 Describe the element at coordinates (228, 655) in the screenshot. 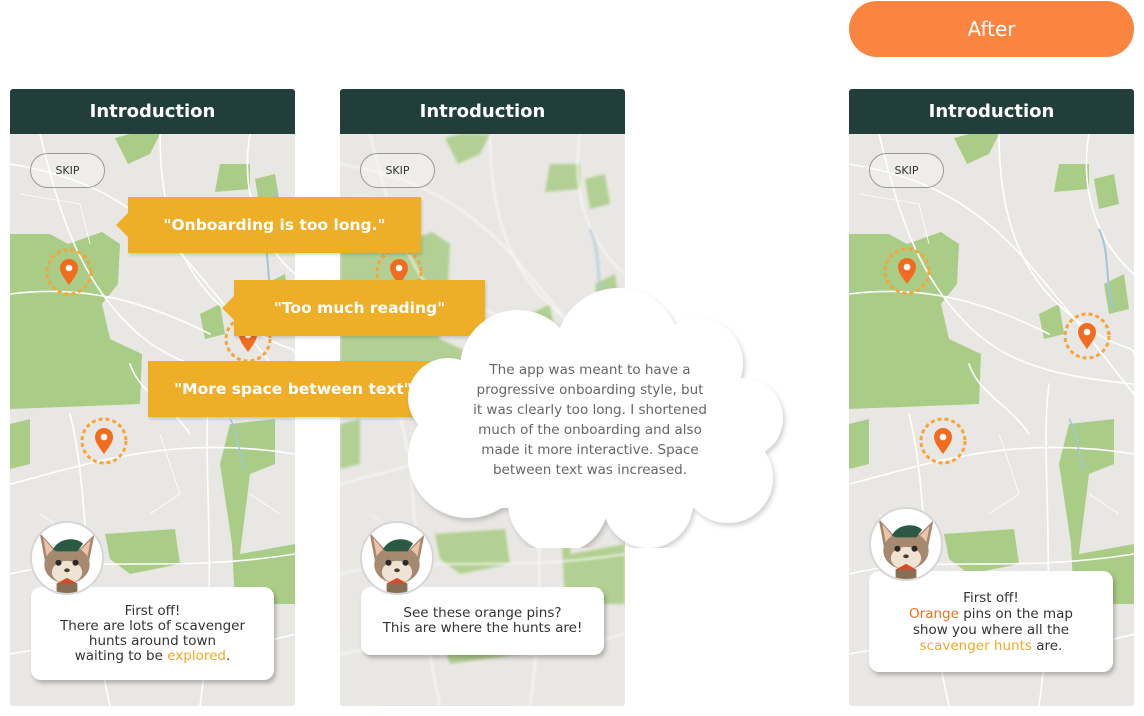

I see `speech-text: .` at that location.